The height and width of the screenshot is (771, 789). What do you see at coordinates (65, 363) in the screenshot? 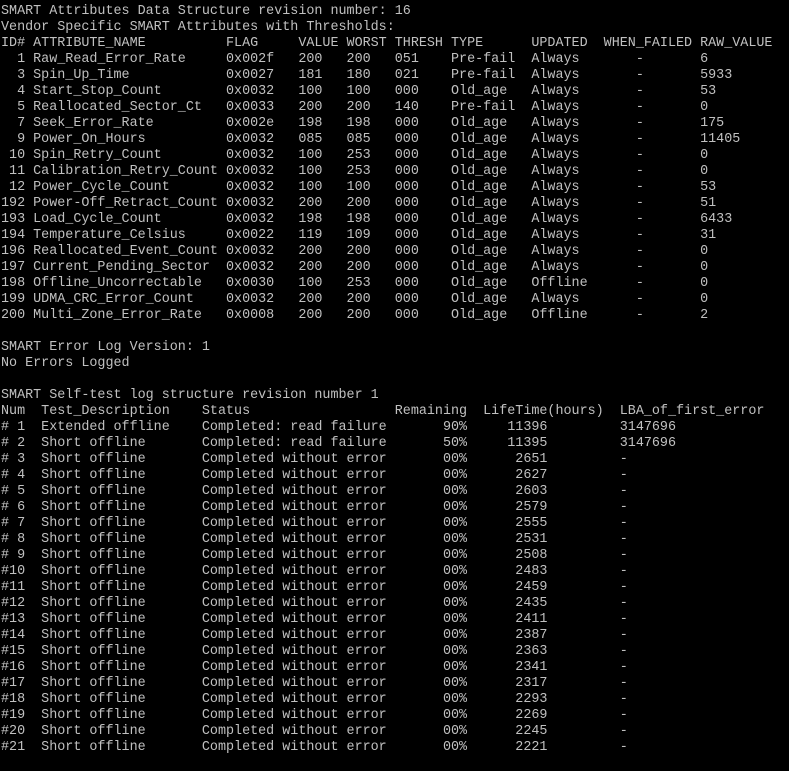
I see `error-log-status-line: No Errors Logged` at bounding box center [65, 363].